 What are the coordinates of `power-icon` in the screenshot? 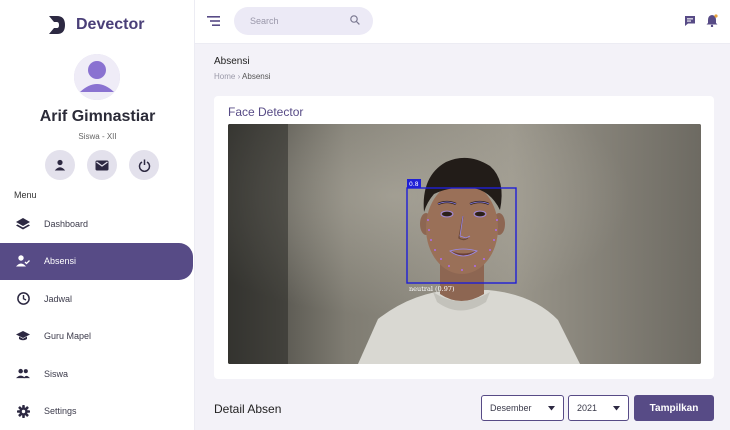 It's located at (144, 165).